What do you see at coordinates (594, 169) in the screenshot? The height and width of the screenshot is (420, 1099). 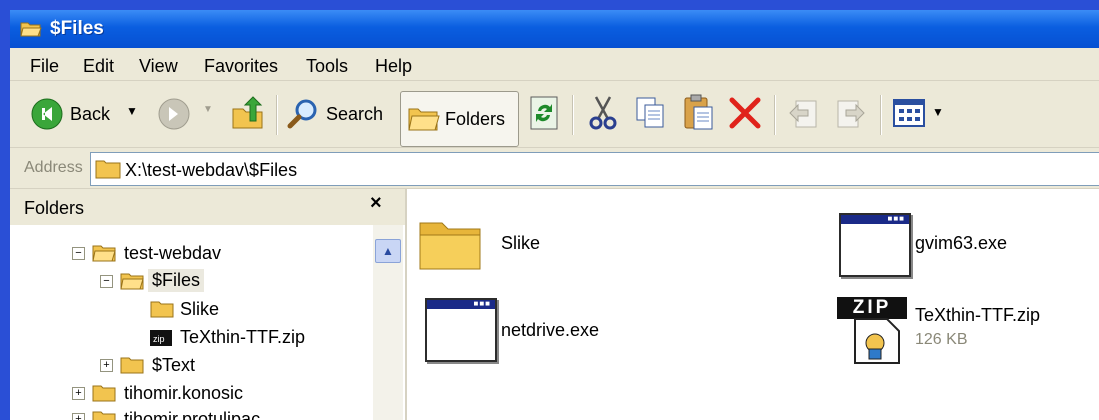 I see `address-input: X:\test-webdav\$Files` at bounding box center [594, 169].